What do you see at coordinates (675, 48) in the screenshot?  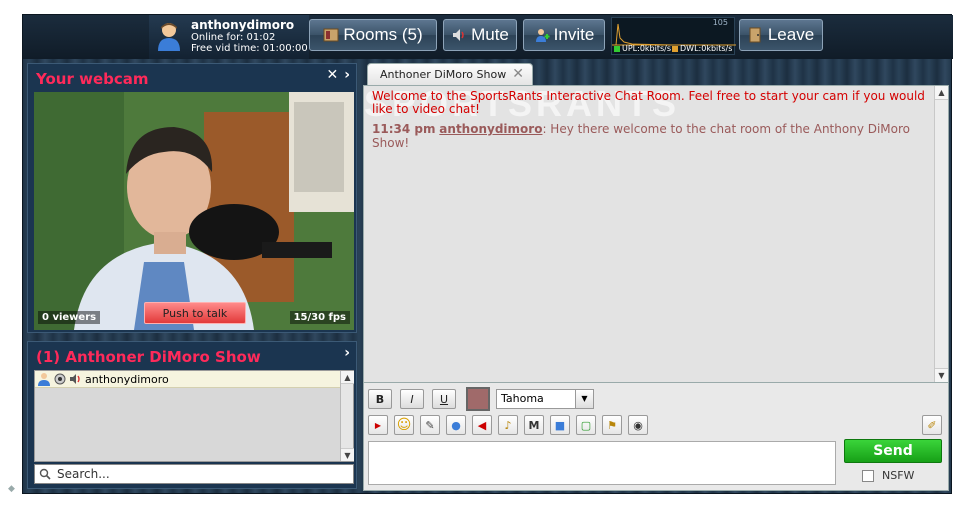 I see `download-swatch` at bounding box center [675, 48].